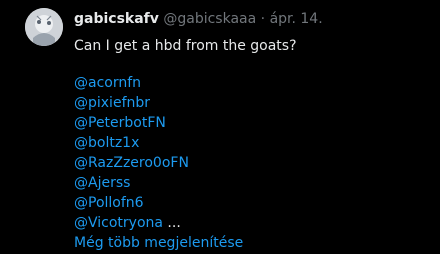 This screenshot has height=254, width=440. Describe the element at coordinates (120, 123) in the screenshot. I see `mention-link: @PeterbotFN` at that location.